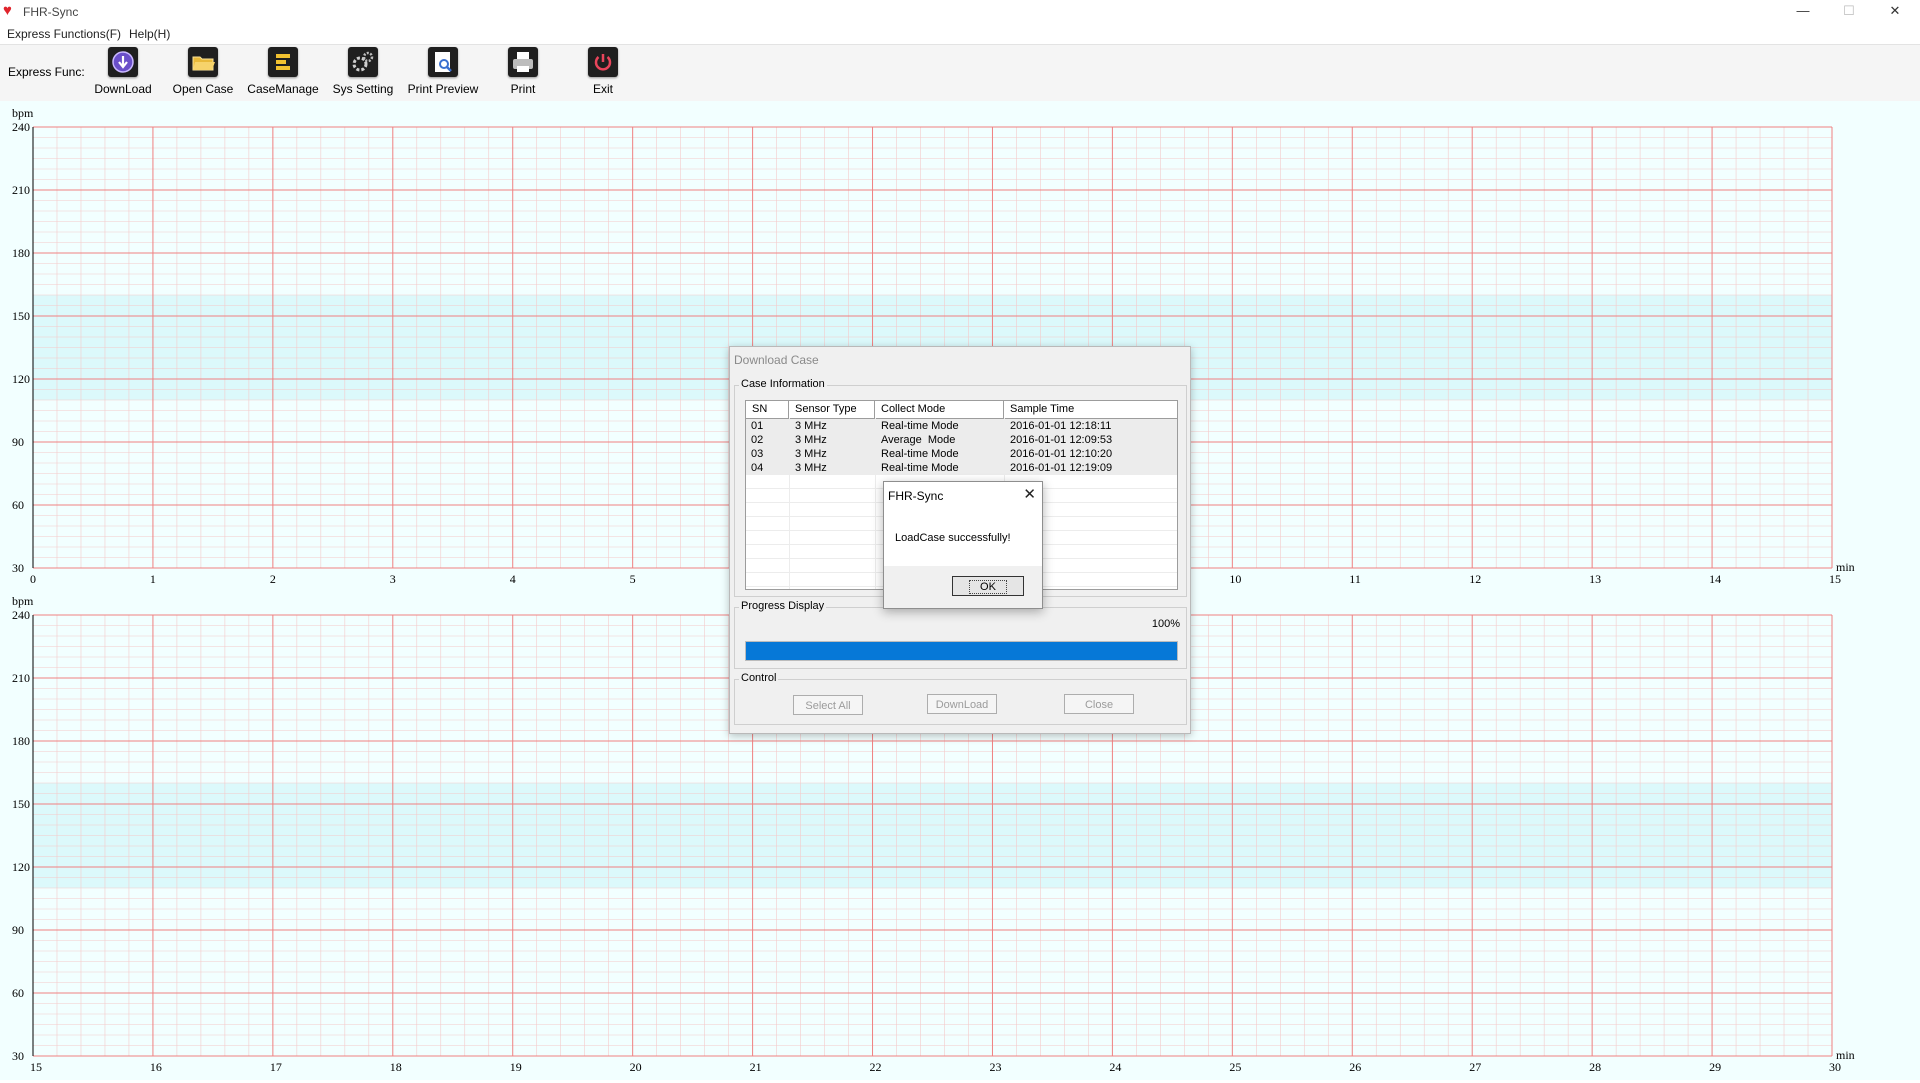  I want to click on sys-setting-button: Sys Setting, so click(363, 73).